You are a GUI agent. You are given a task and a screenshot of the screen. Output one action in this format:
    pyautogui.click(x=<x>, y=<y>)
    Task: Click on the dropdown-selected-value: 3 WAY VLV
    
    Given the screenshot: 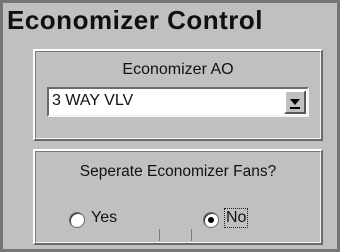 What is the action you would take?
    pyautogui.click(x=93, y=100)
    